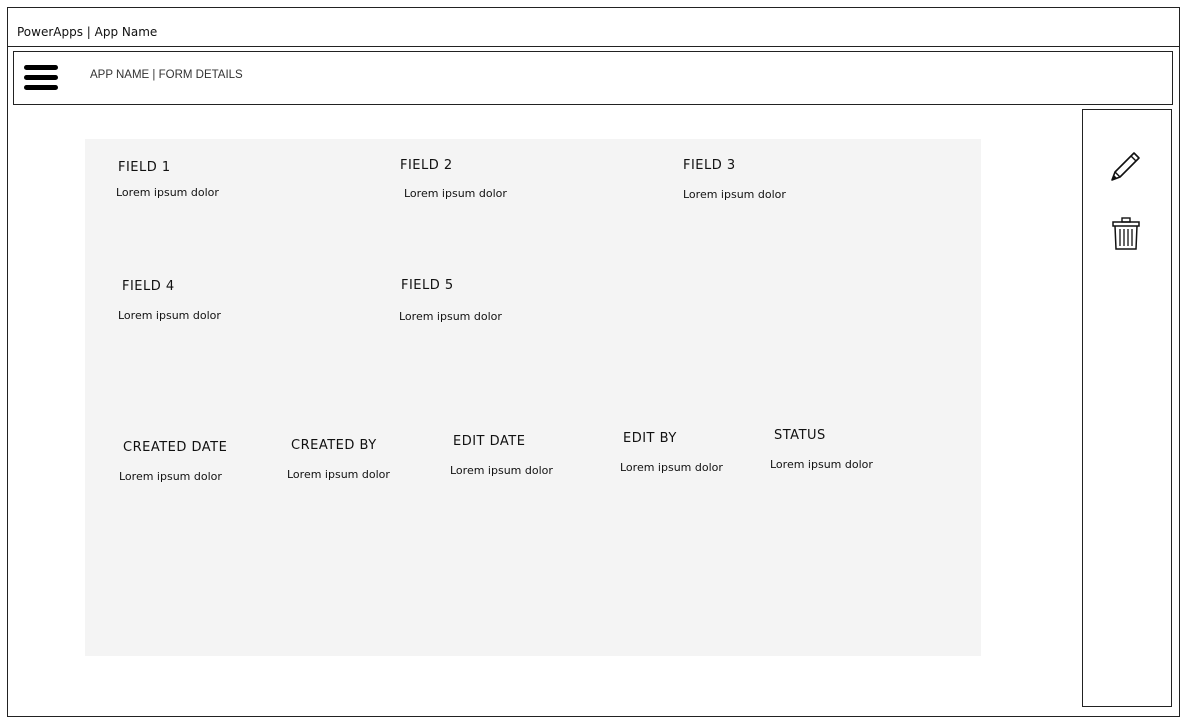 The image size is (1186, 721). What do you see at coordinates (144, 167) in the screenshot?
I see `field-1-label: FIELD 1` at bounding box center [144, 167].